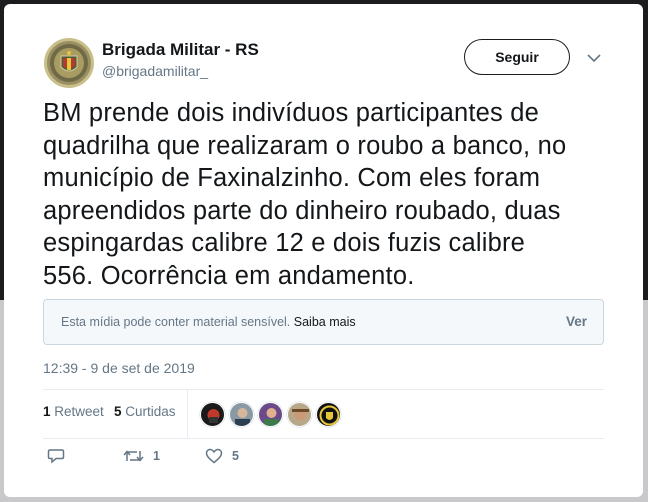  What do you see at coordinates (156, 456) in the screenshot?
I see `retweet-count: 1` at bounding box center [156, 456].